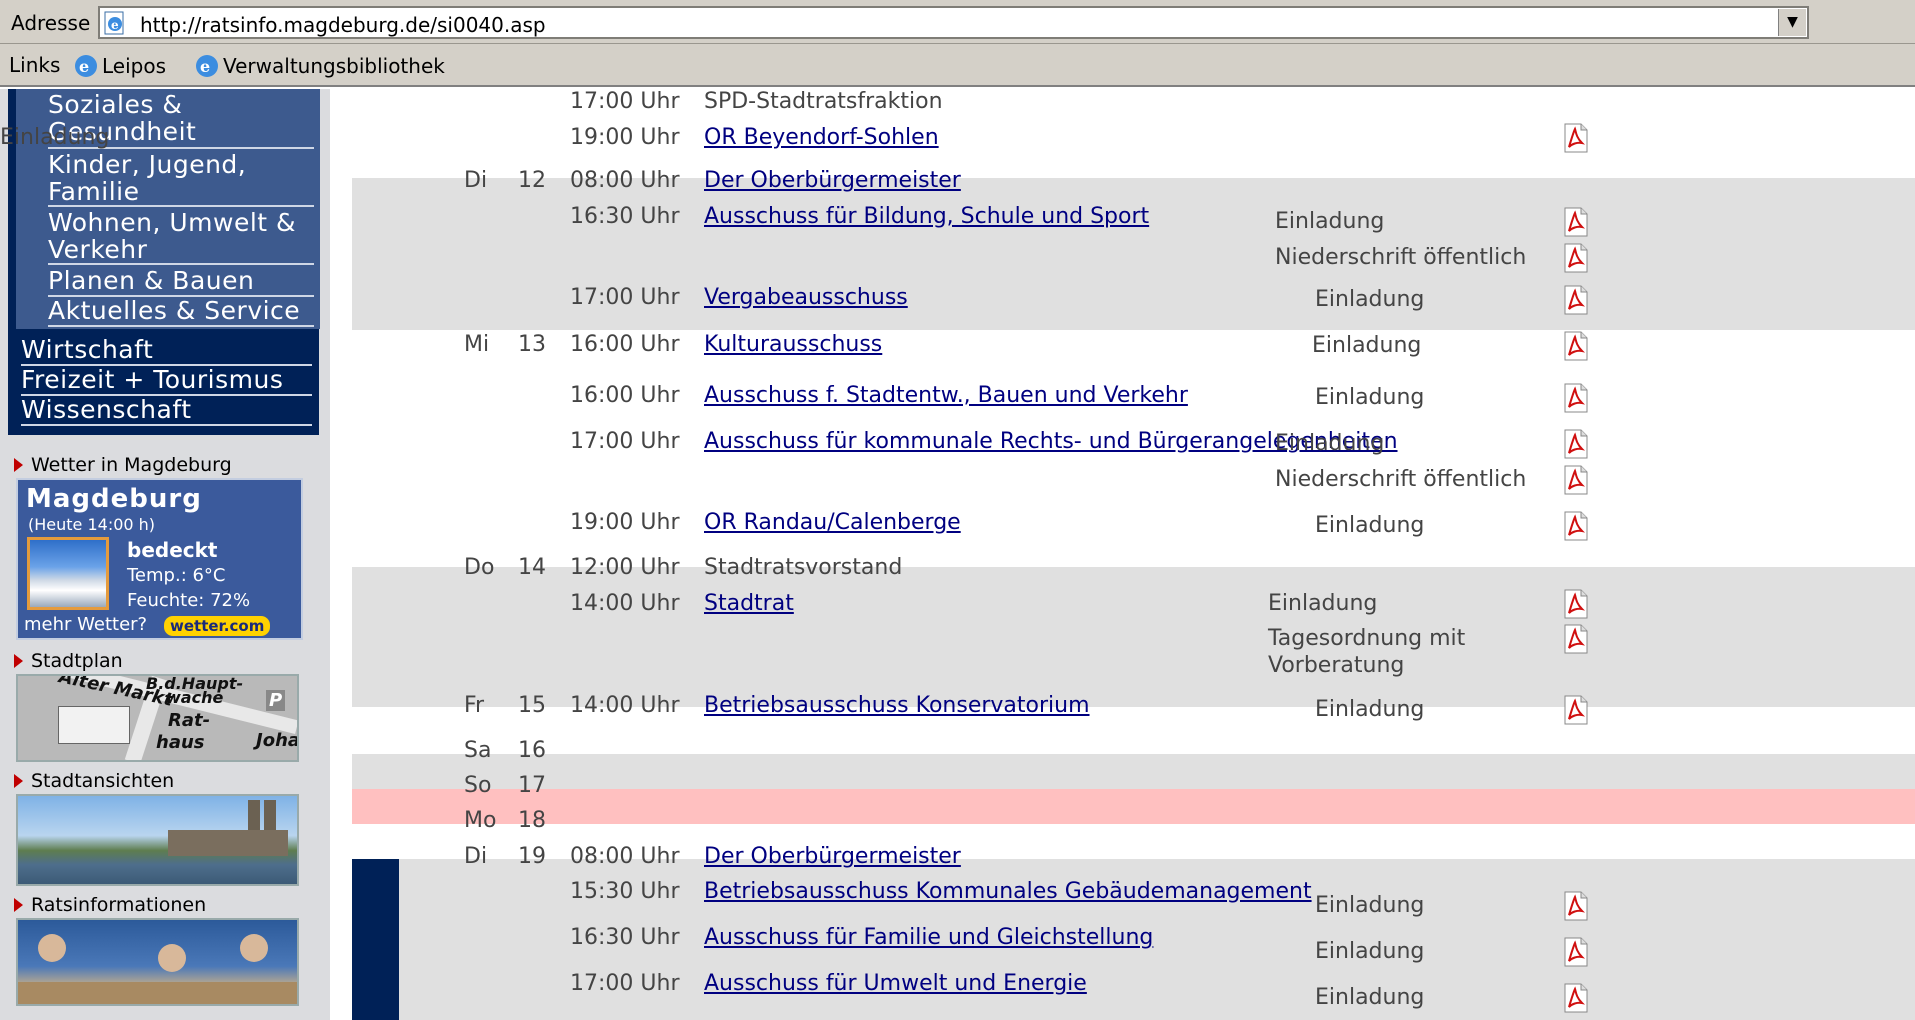 This screenshot has width=1915, height=1020. I want to click on stadtplan-heading: Stadtplan, so click(68, 661).